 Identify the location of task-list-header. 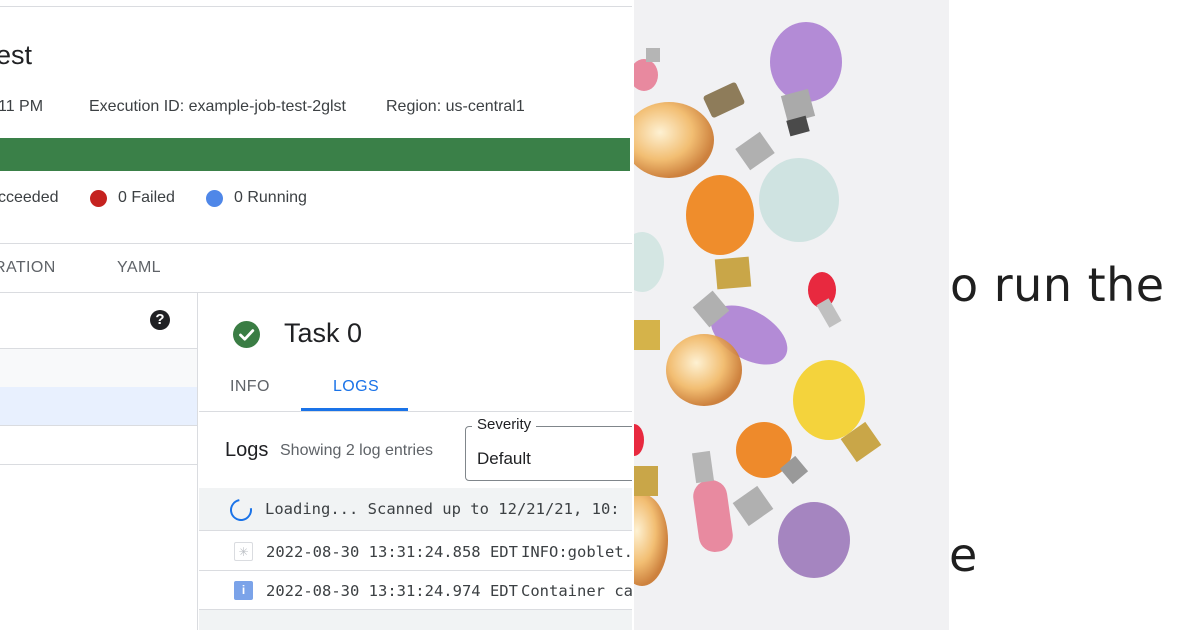
(98, 368).